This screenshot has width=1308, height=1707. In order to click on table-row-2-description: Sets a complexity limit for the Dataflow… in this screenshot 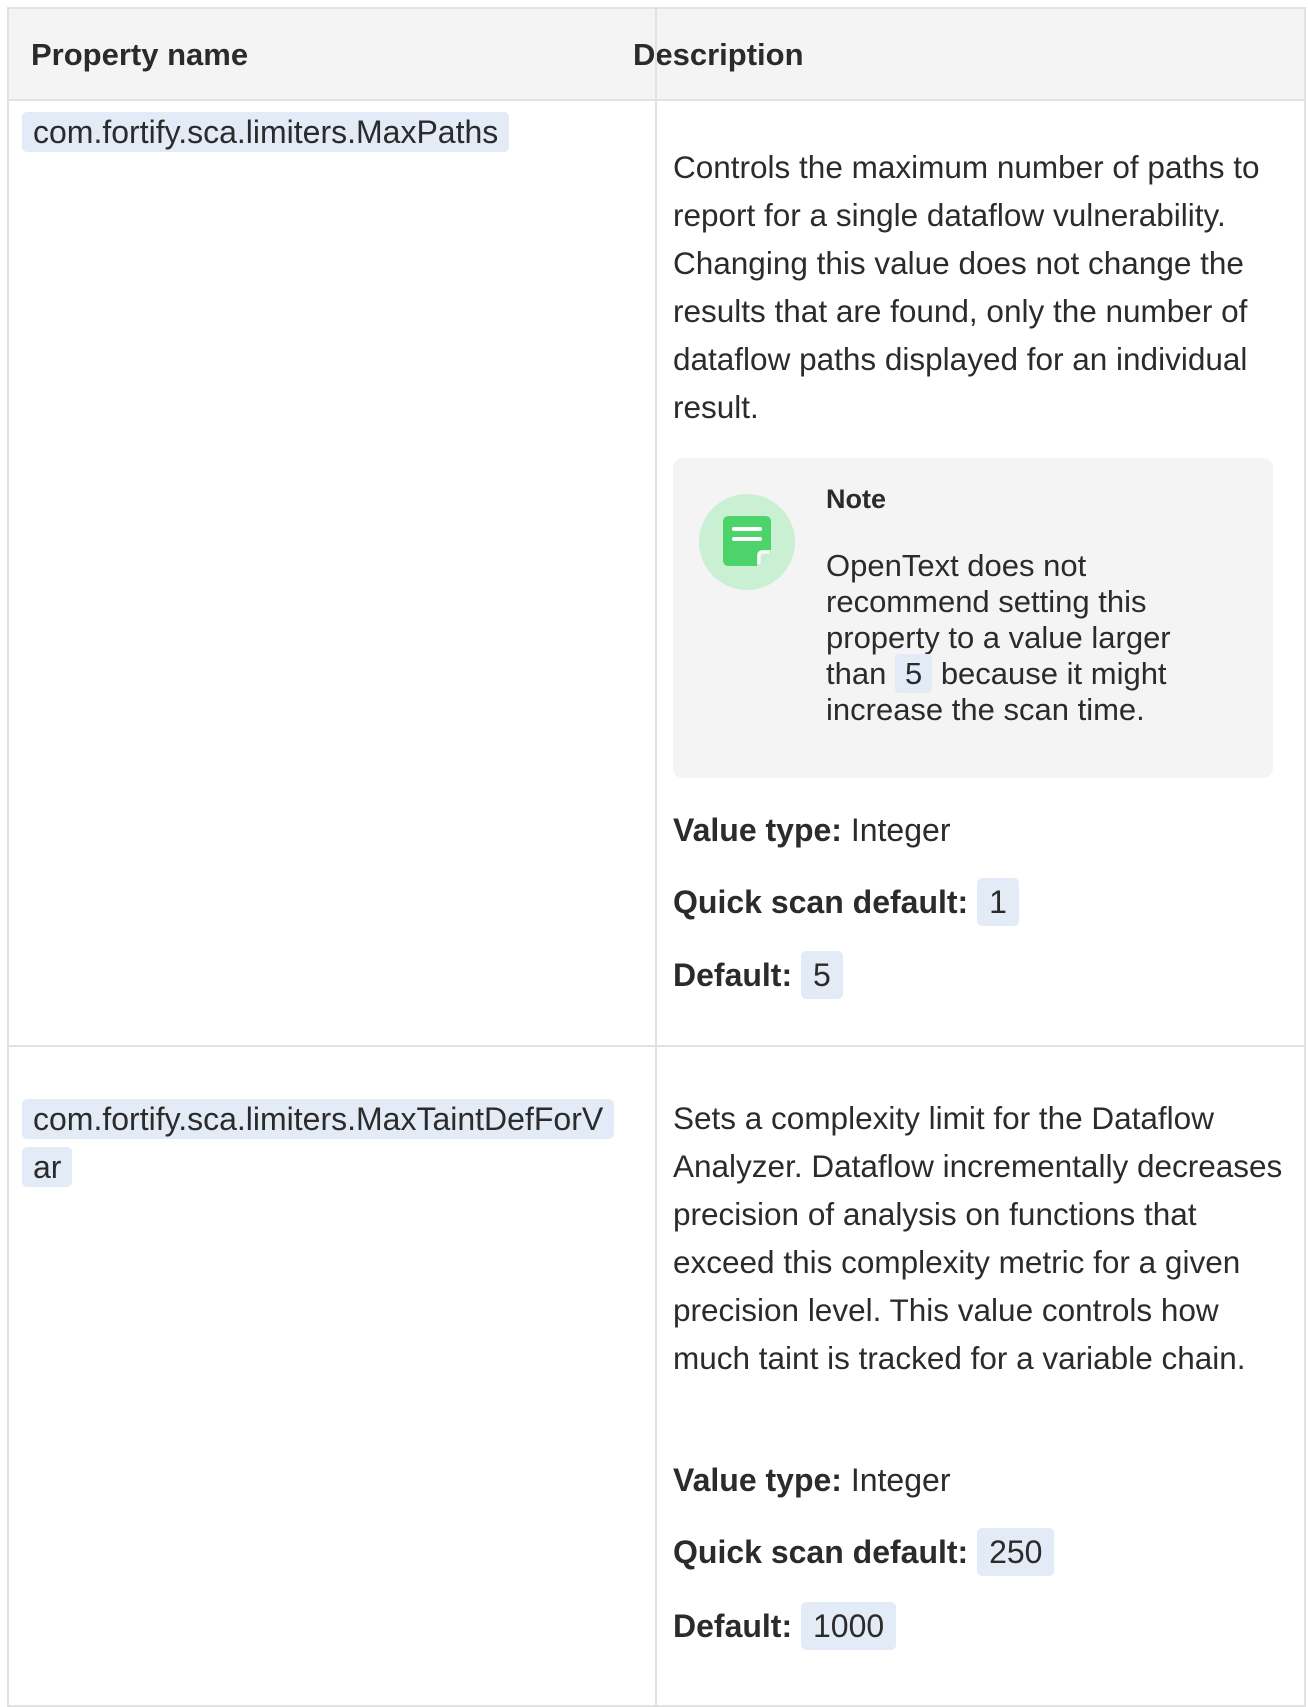, I will do `click(978, 1238)`.